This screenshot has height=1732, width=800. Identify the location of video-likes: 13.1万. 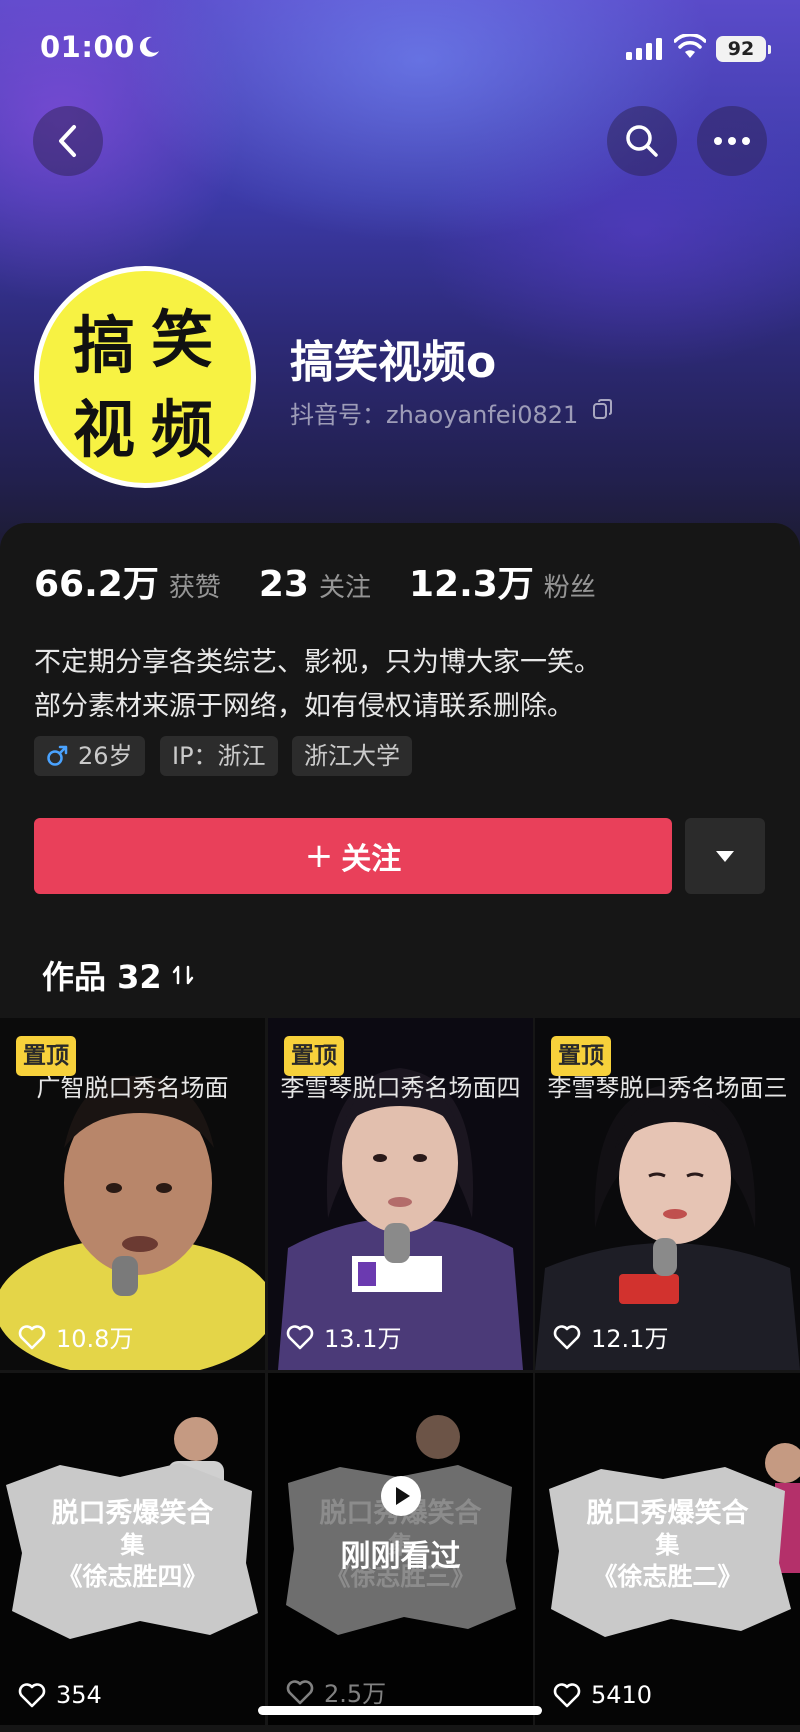
(343, 1336).